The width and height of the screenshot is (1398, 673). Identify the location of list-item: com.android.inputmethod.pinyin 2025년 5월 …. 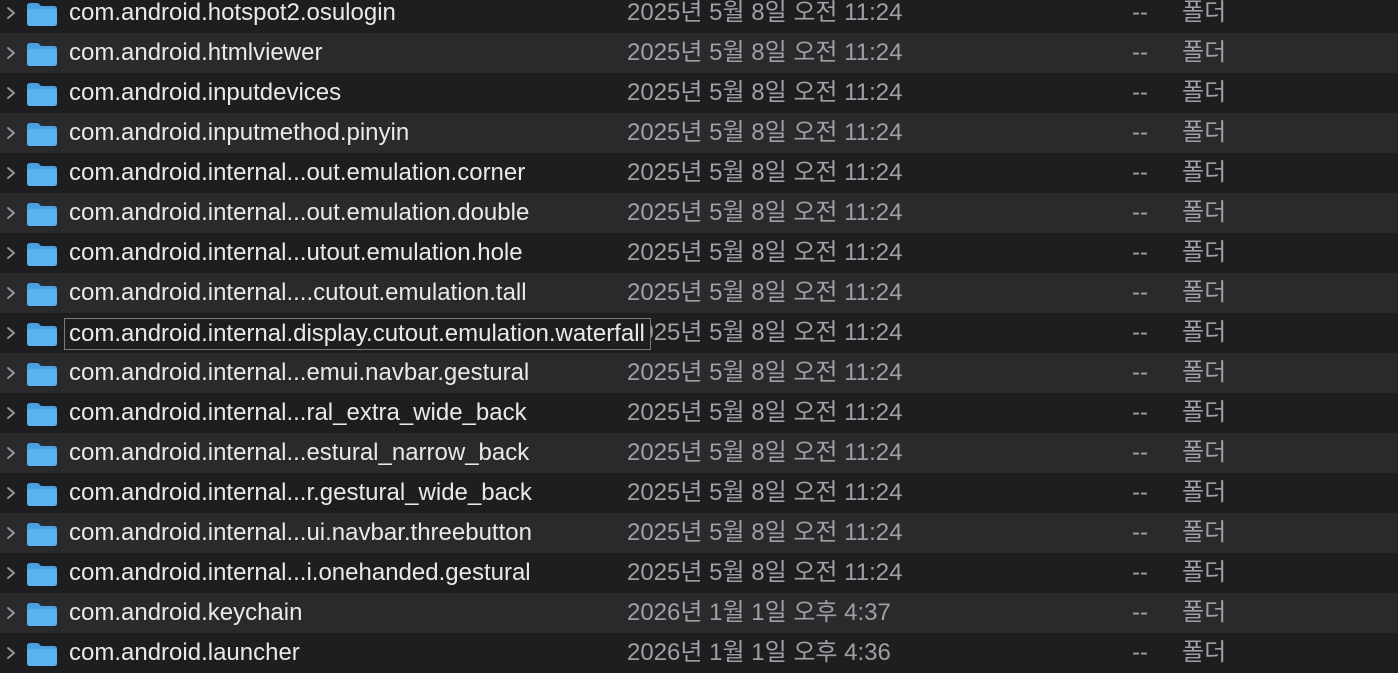
(699, 133).